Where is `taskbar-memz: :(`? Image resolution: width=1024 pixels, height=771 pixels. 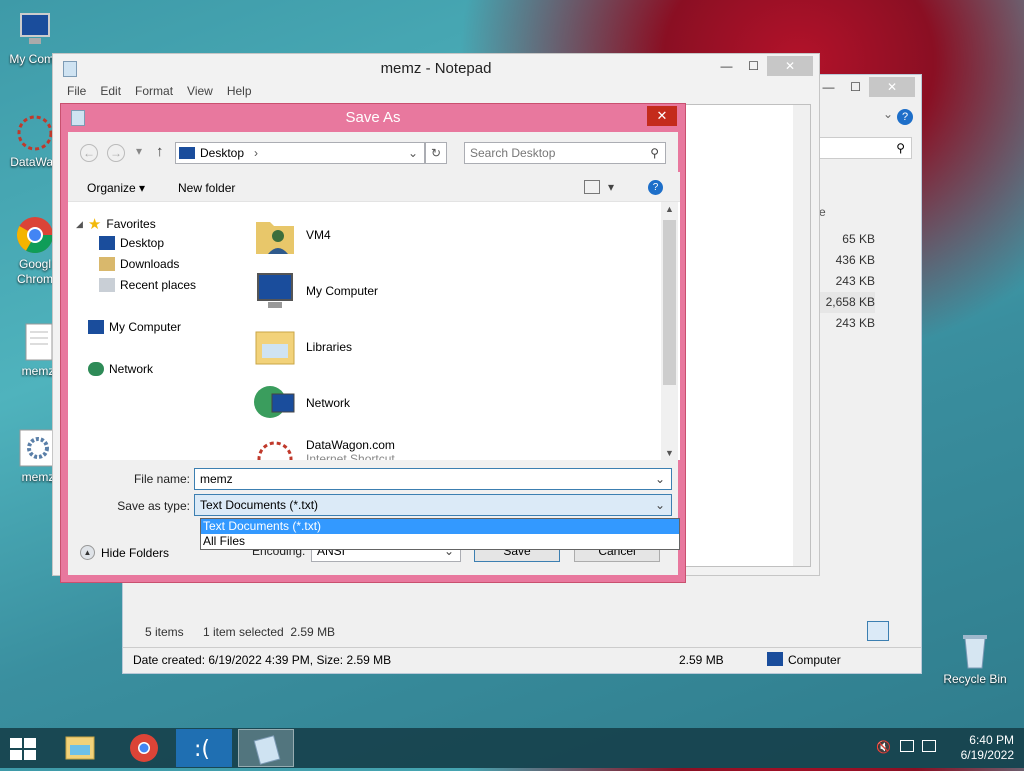 taskbar-memz: :( is located at coordinates (204, 748).